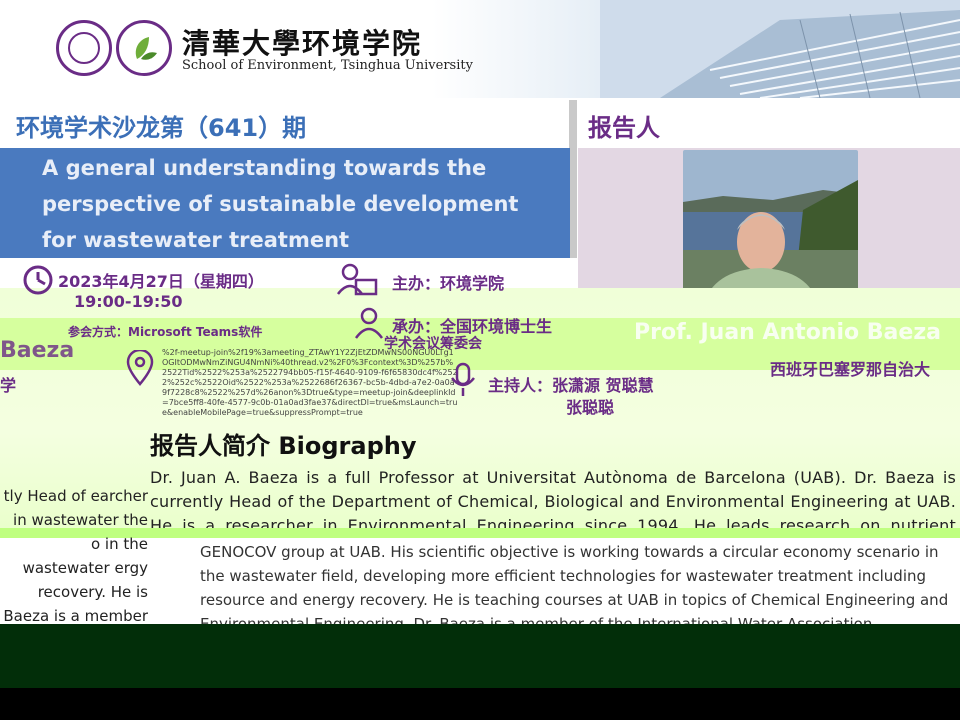  I want to click on location-pin-icon, so click(140, 368).